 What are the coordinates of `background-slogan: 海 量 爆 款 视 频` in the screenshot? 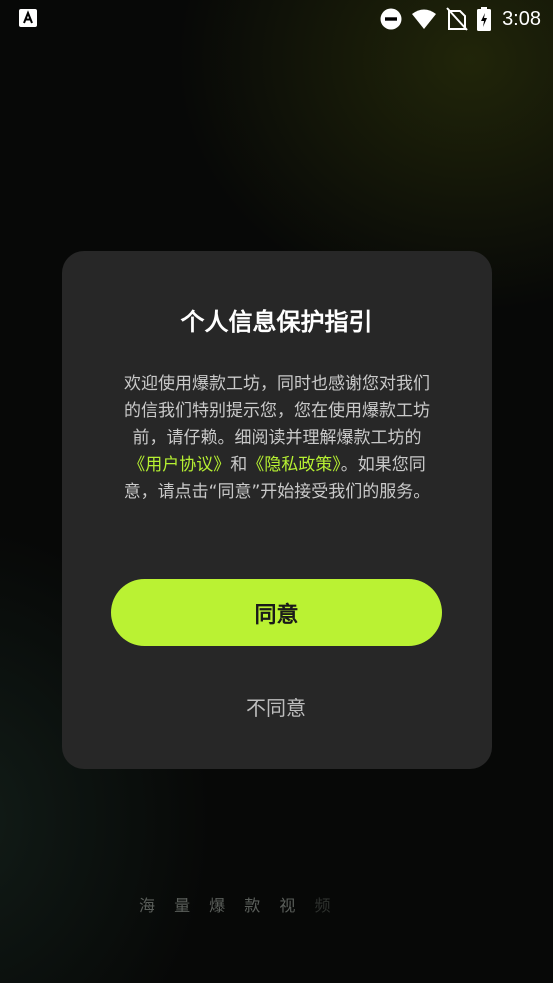 It's located at (238, 904).